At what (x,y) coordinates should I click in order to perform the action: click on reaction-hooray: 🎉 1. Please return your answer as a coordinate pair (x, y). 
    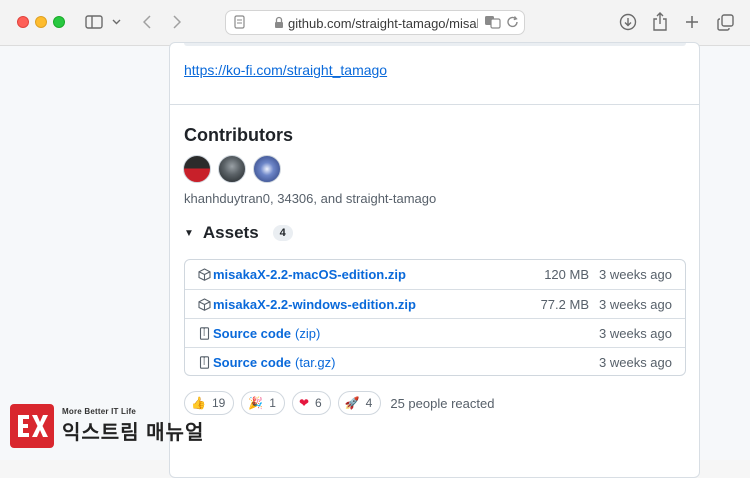
    Looking at the image, I should click on (263, 403).